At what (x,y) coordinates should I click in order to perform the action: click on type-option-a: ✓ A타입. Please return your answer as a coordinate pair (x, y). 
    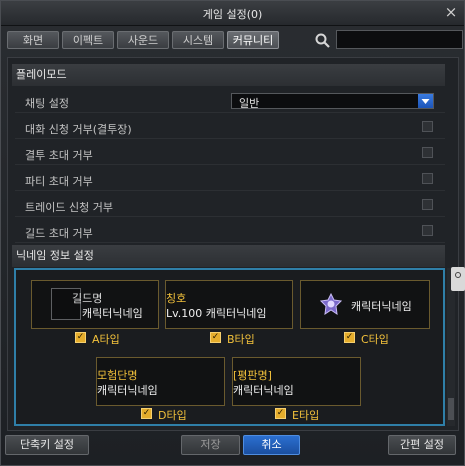
    Looking at the image, I should click on (105, 339).